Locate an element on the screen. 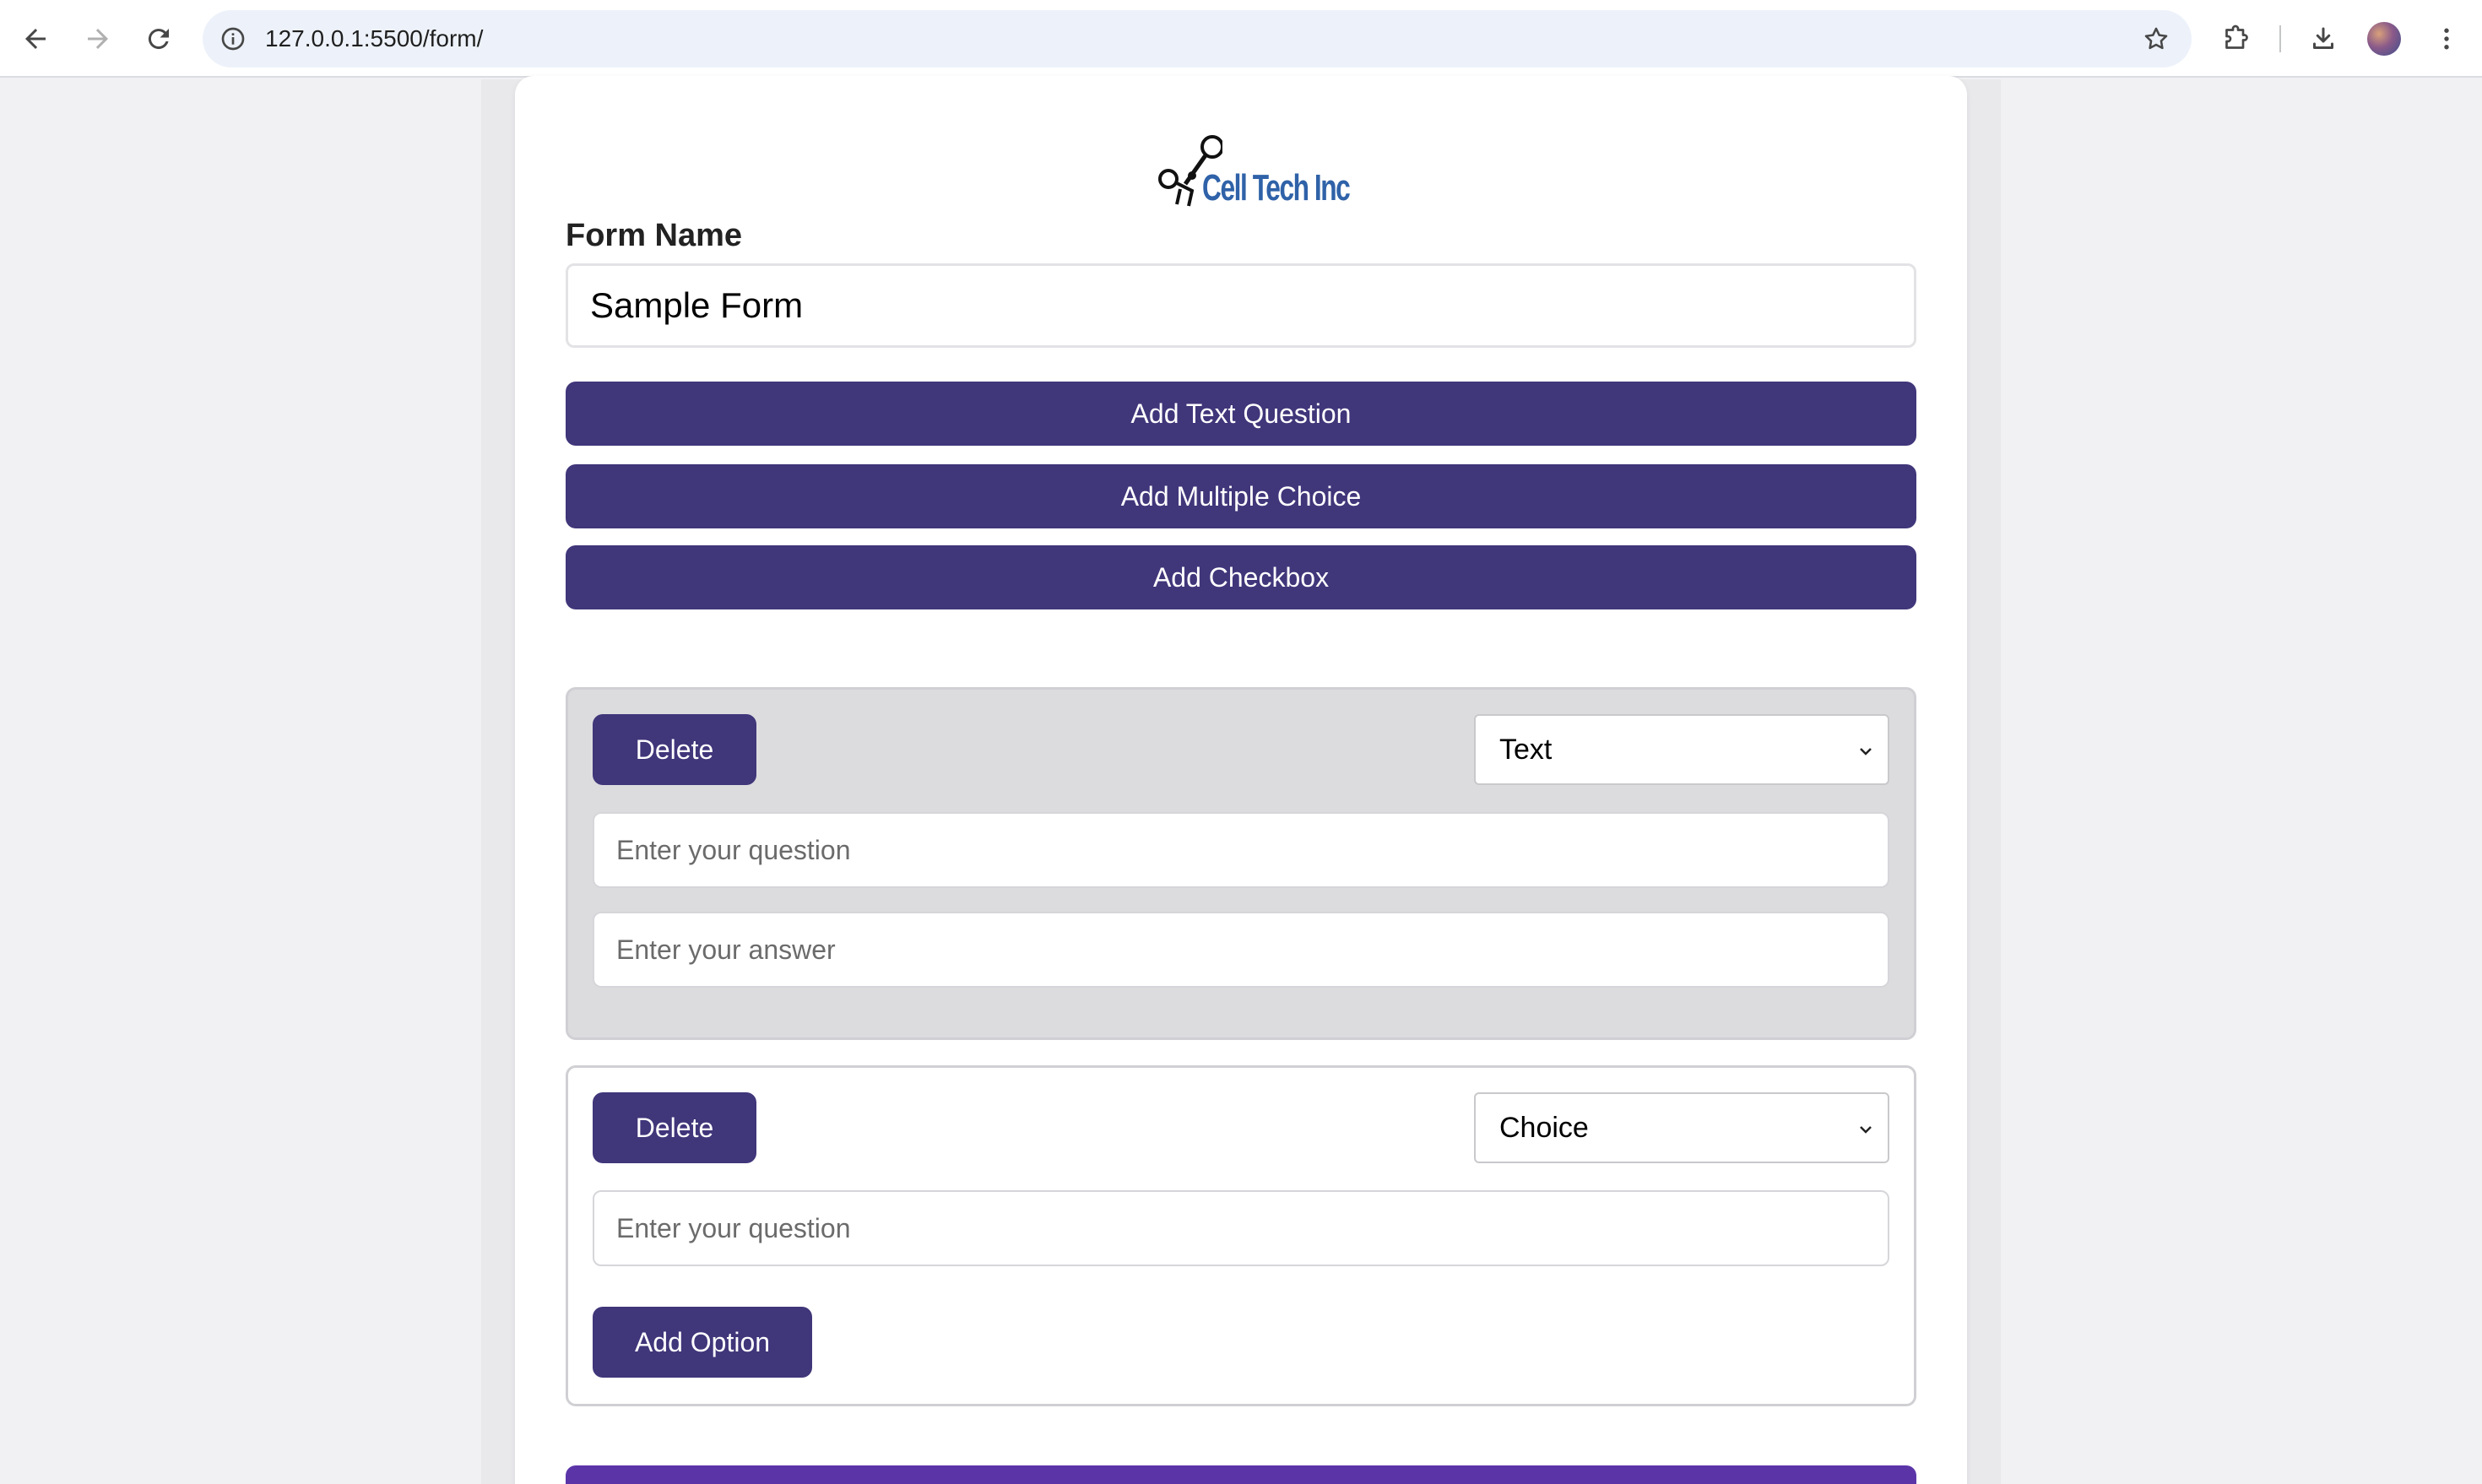 The image size is (2482, 1484). arrow-right-icon is located at coordinates (98, 39).